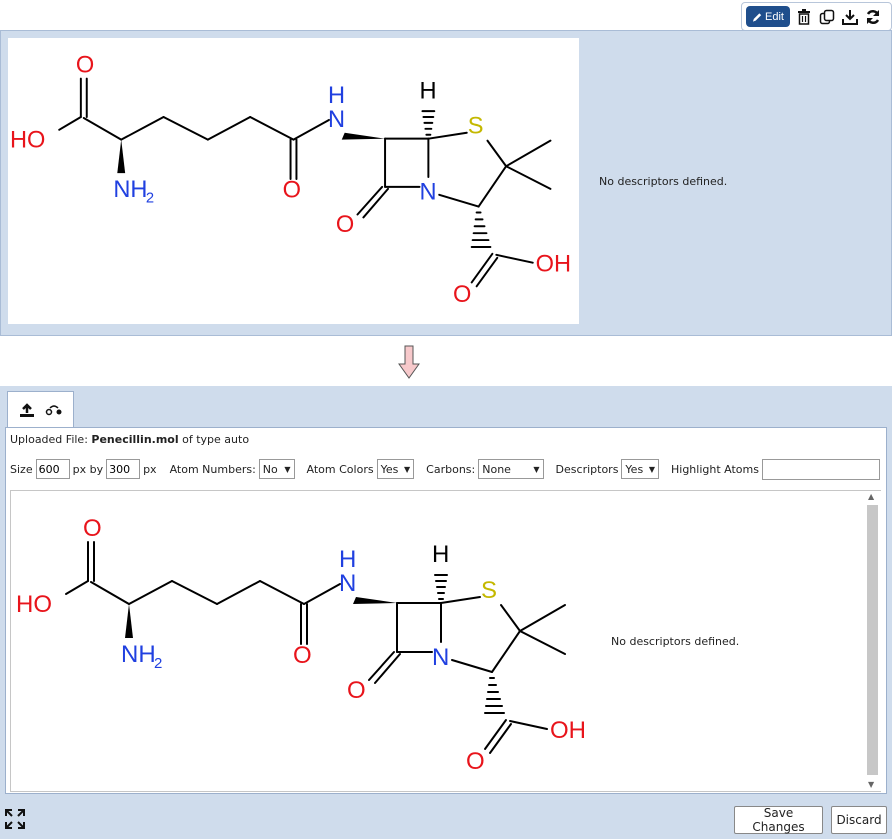 The image size is (892, 839). Describe the element at coordinates (27, 410) in the screenshot. I see `upload-icon` at that location.